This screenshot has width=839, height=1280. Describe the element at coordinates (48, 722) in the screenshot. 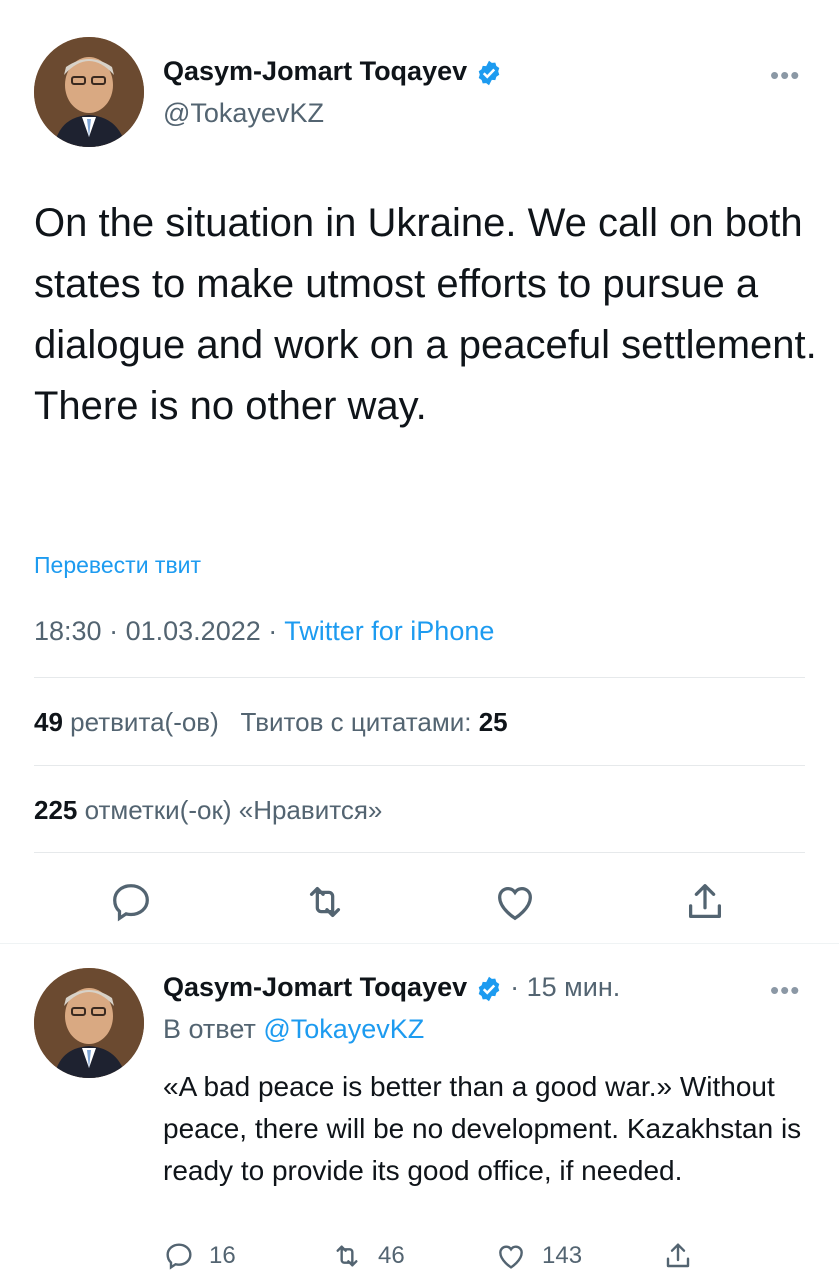

I see `retweets-count: 49` at that location.